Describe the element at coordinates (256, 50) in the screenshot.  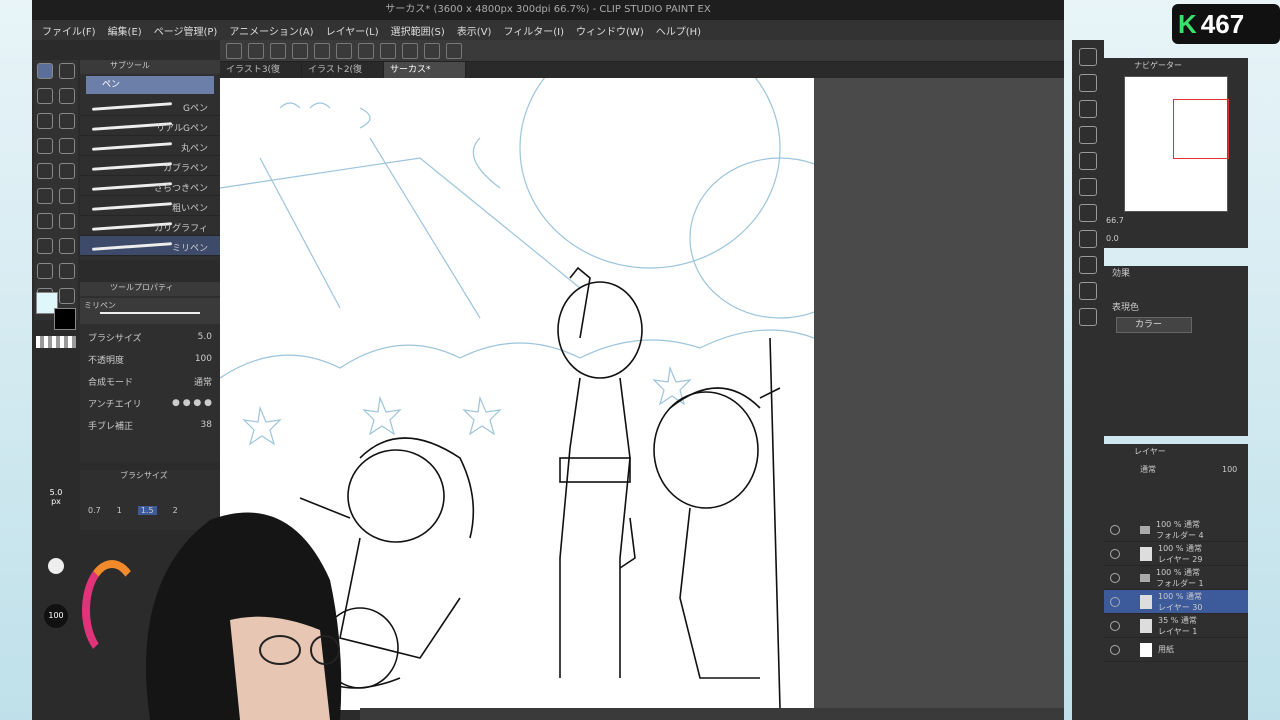
I see `new-file-icon` at that location.